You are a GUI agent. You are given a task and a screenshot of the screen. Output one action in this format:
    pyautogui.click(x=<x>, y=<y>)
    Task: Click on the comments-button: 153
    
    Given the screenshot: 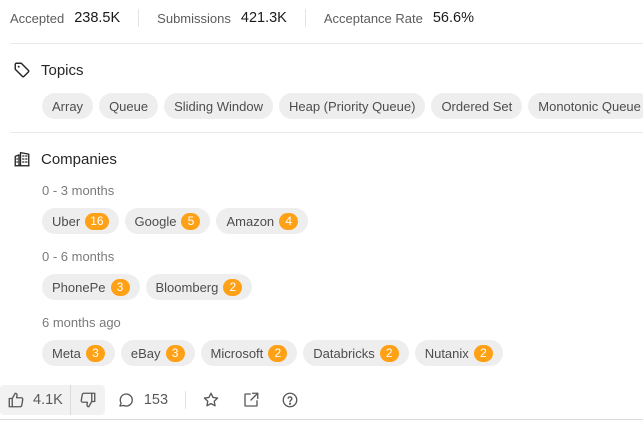 What is the action you would take?
    pyautogui.click(x=142, y=400)
    